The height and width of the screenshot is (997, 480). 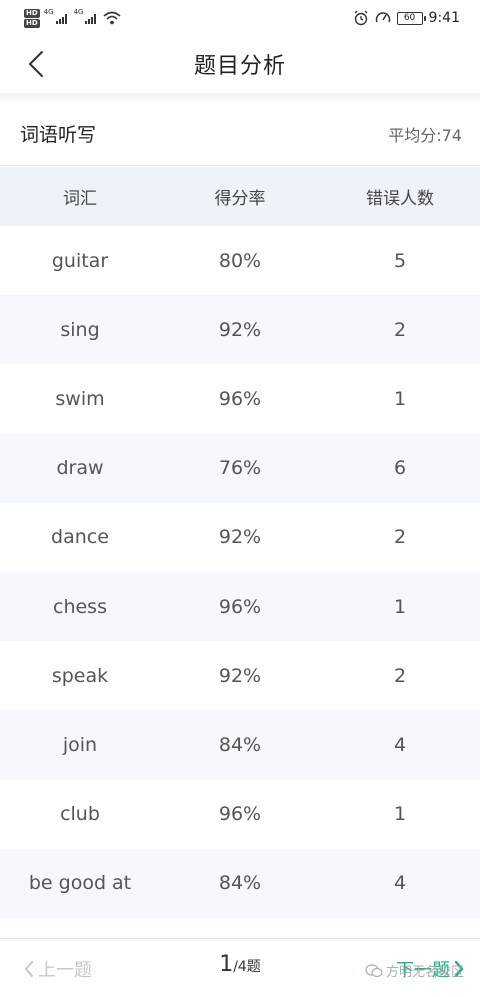 I want to click on battery-level: 60, so click(x=409, y=17).